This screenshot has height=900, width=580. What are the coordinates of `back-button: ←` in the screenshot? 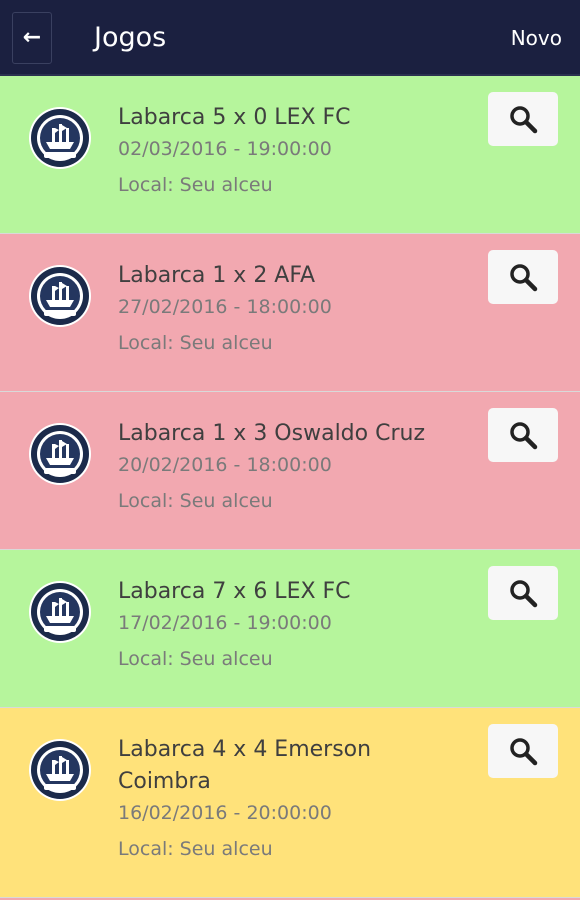 It's located at (32, 38).